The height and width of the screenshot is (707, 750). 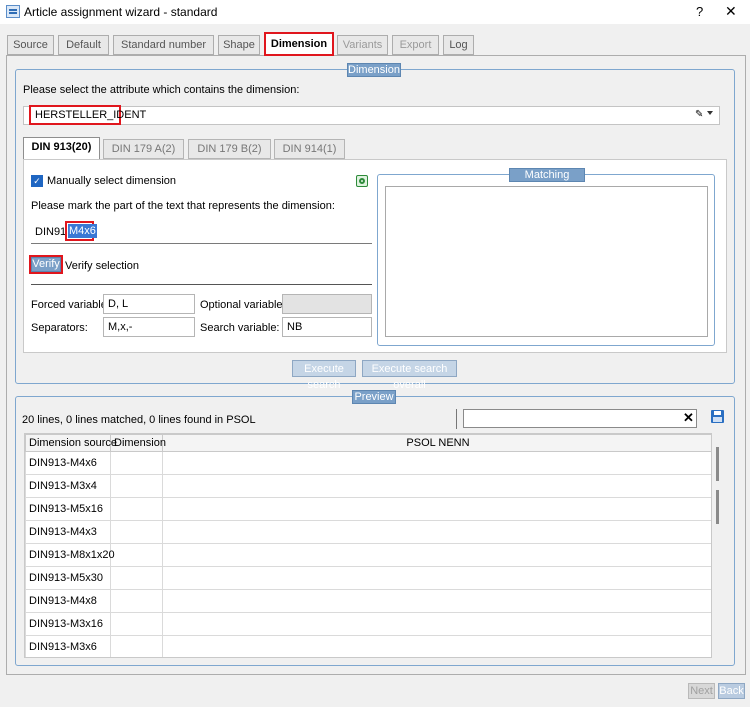 I want to click on column-header-psol-nenn: PSOL NENN, so click(x=436, y=443).